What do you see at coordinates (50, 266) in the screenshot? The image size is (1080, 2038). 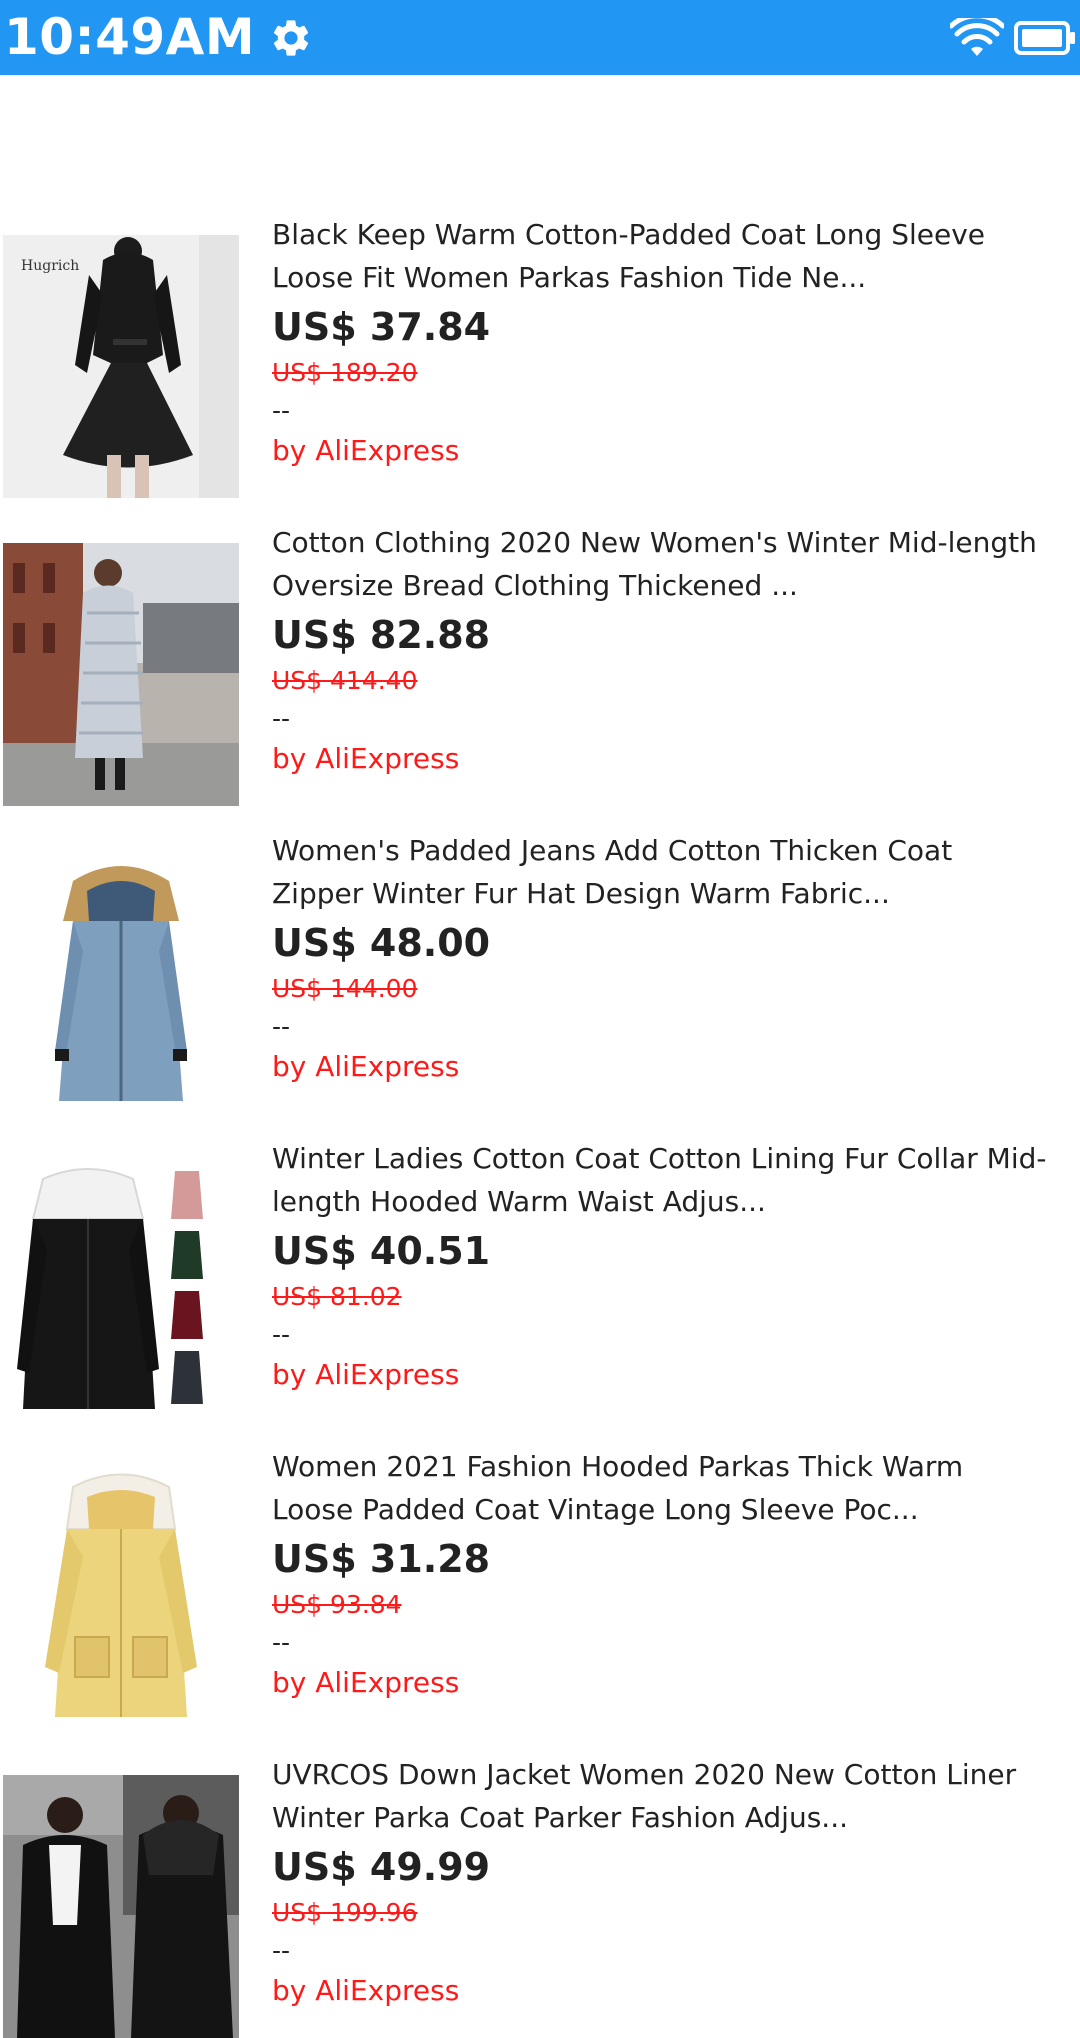 I see `svg-text: Hugrich` at bounding box center [50, 266].